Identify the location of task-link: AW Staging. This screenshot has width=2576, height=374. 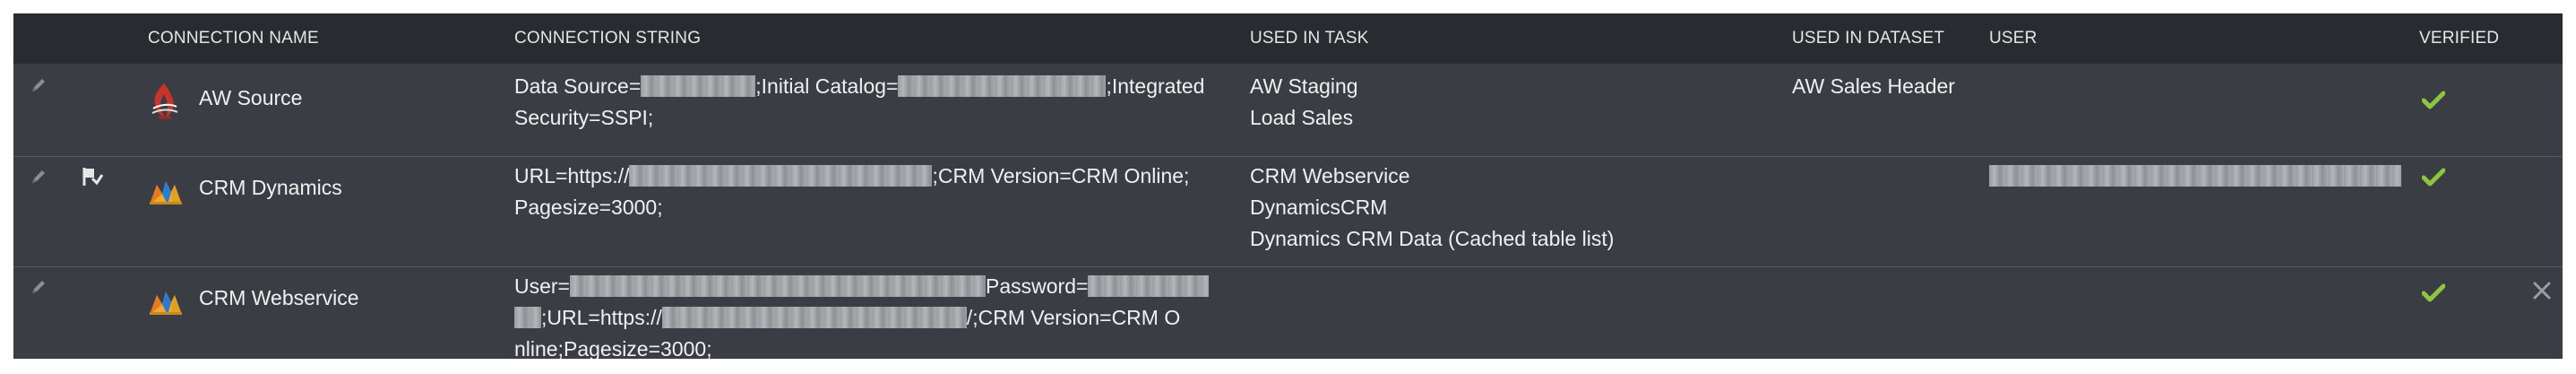
(1304, 86).